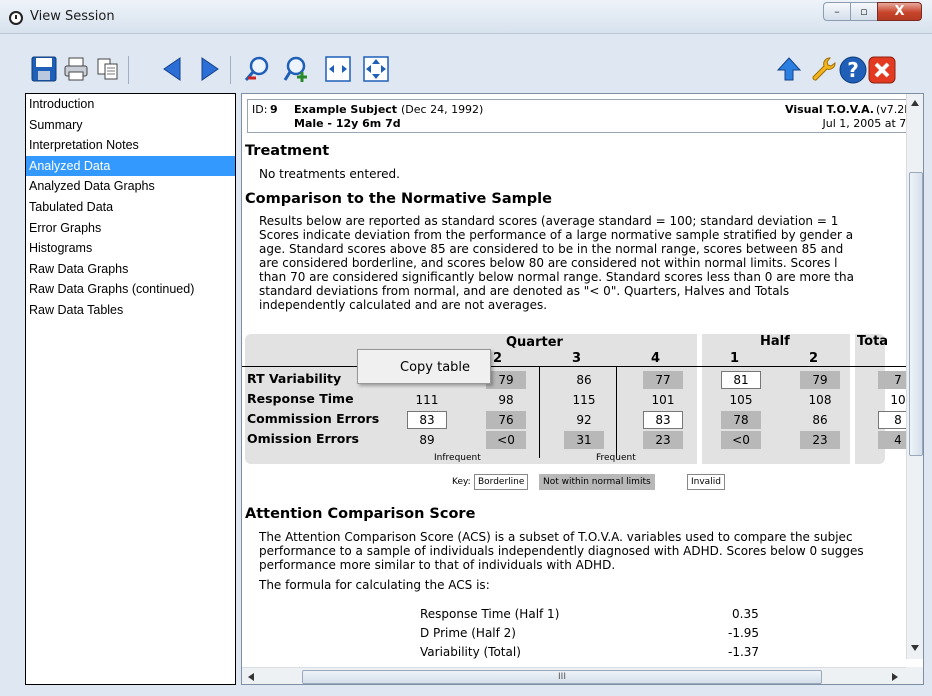 This screenshot has height=696, width=932. I want to click on zoom-out-icon, so click(257, 69).